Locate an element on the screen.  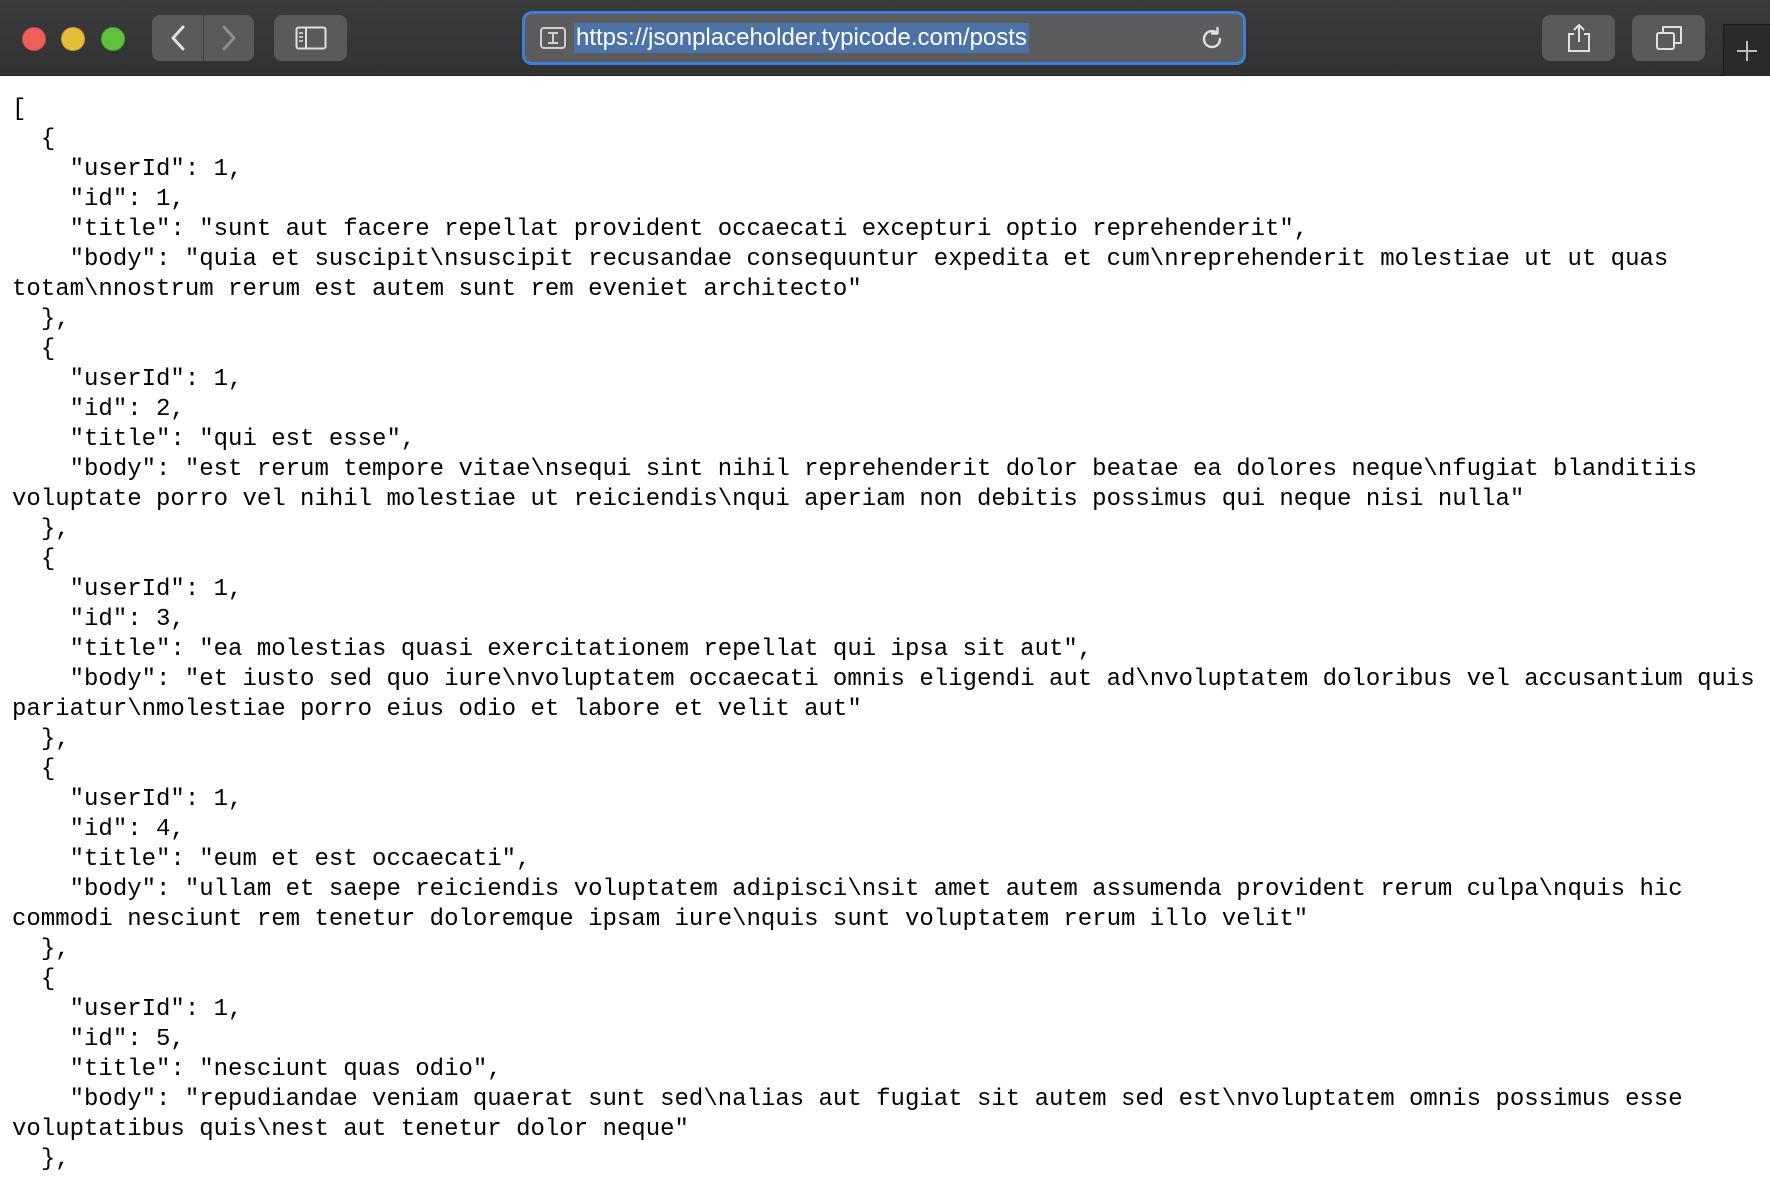
share-button is located at coordinates (1578, 38).